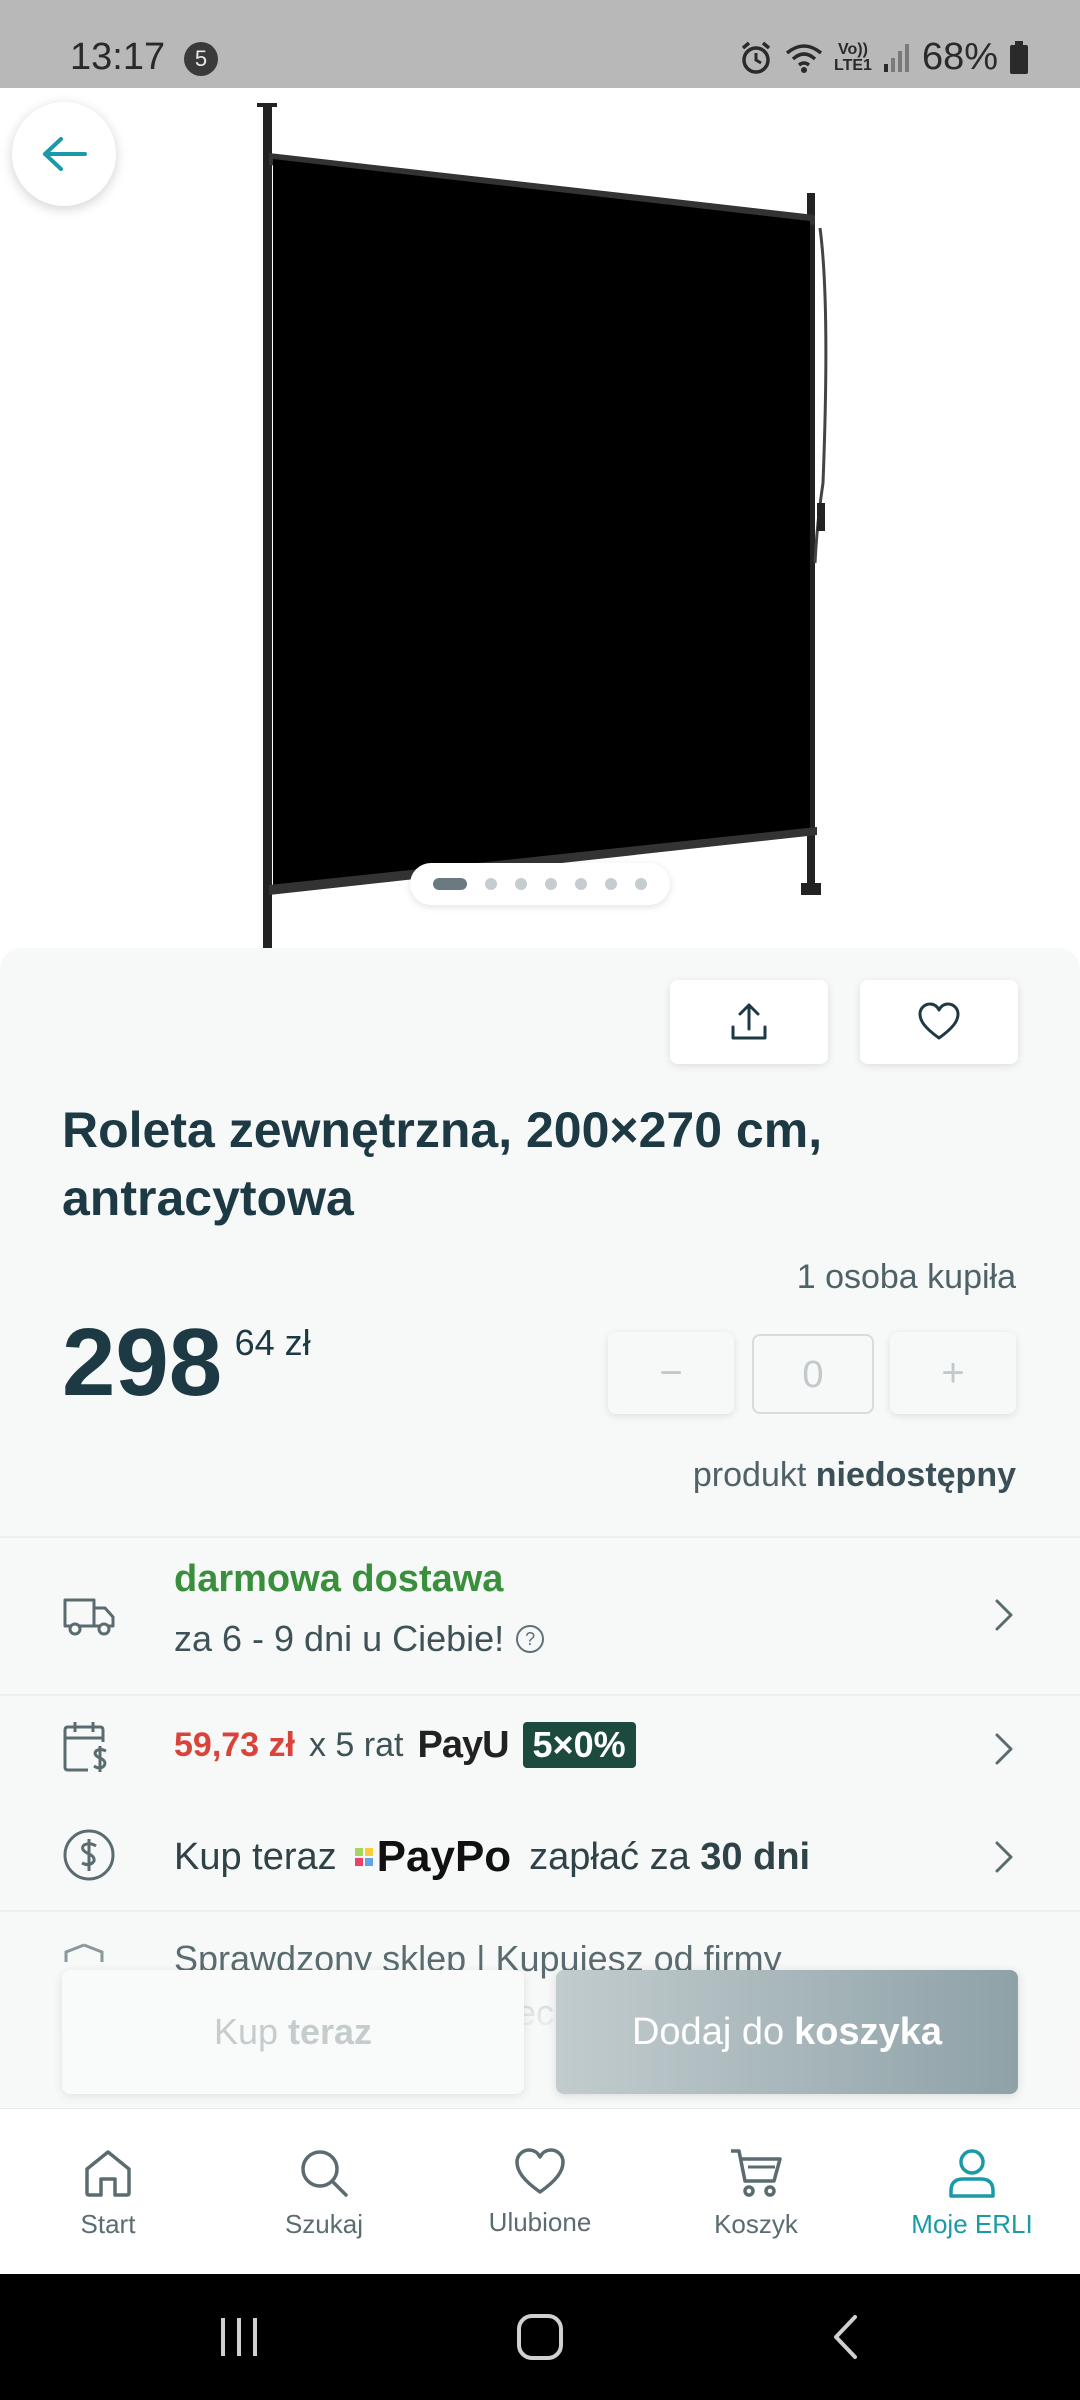 This screenshot has height=2400, width=1080. What do you see at coordinates (463, 1744) in the screenshot?
I see `payu-logo: PayU` at bounding box center [463, 1744].